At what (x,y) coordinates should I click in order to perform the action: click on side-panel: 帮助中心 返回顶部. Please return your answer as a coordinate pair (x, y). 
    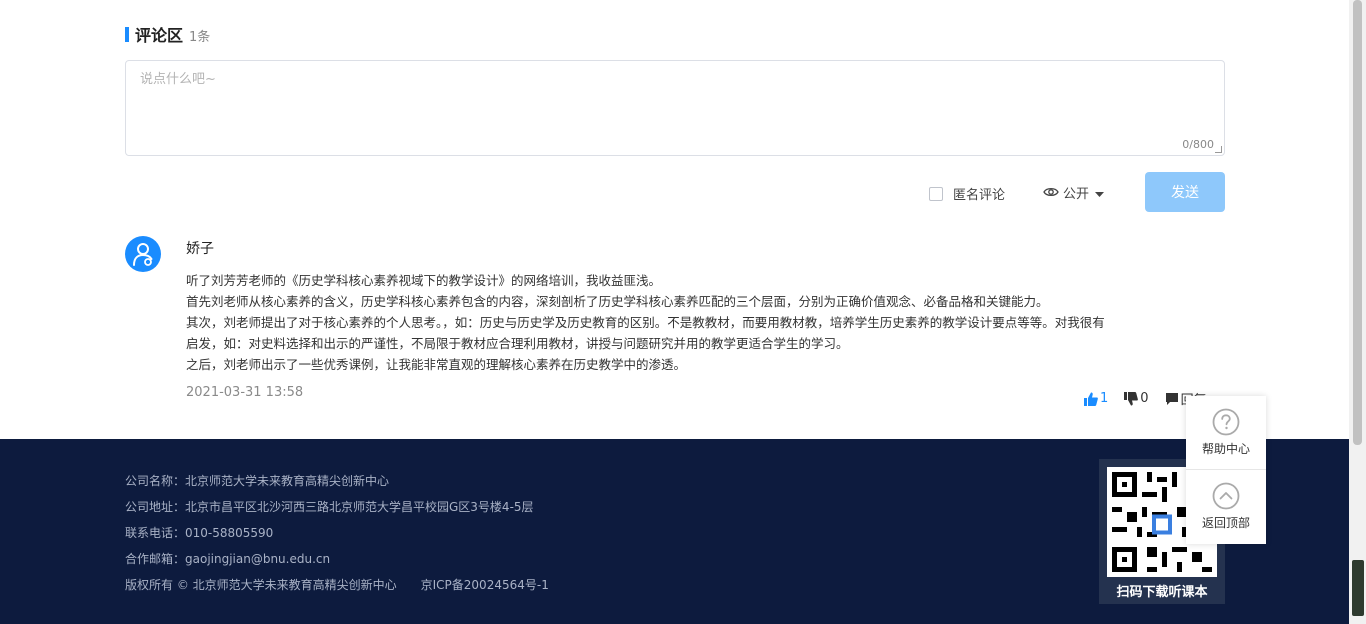
    Looking at the image, I should click on (1226, 470).